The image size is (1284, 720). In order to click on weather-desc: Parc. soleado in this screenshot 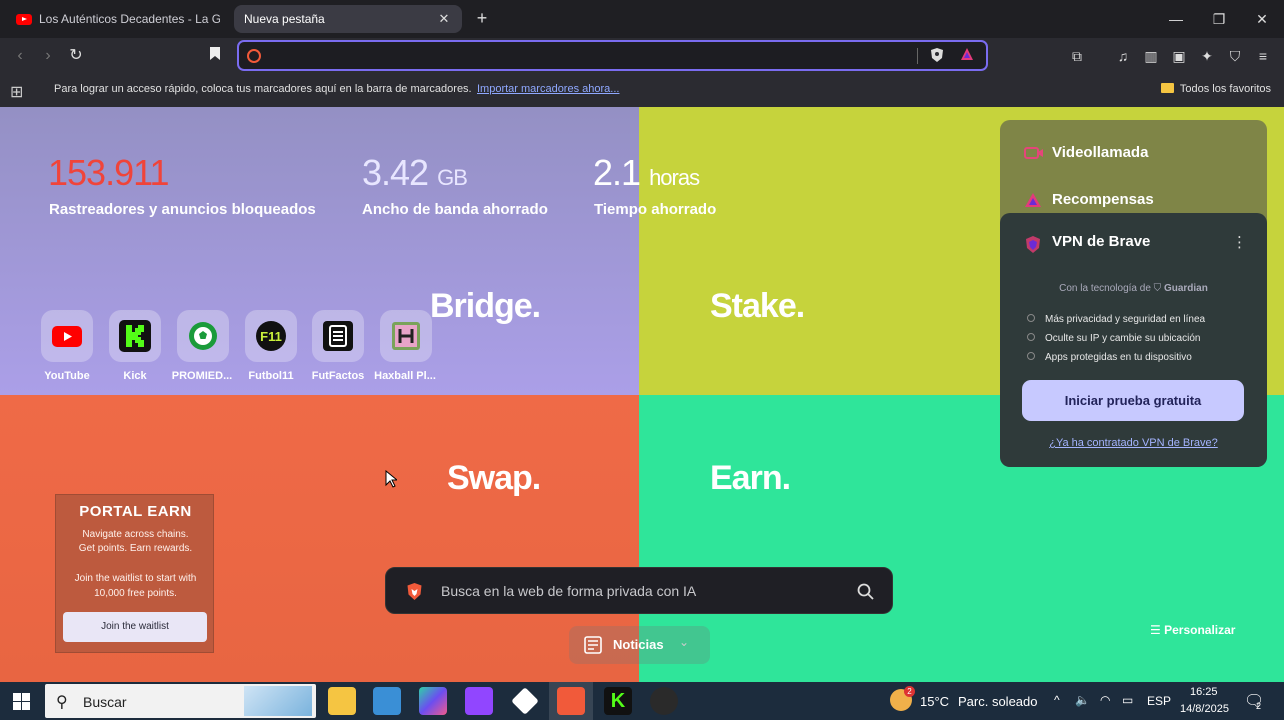, I will do `click(998, 701)`.